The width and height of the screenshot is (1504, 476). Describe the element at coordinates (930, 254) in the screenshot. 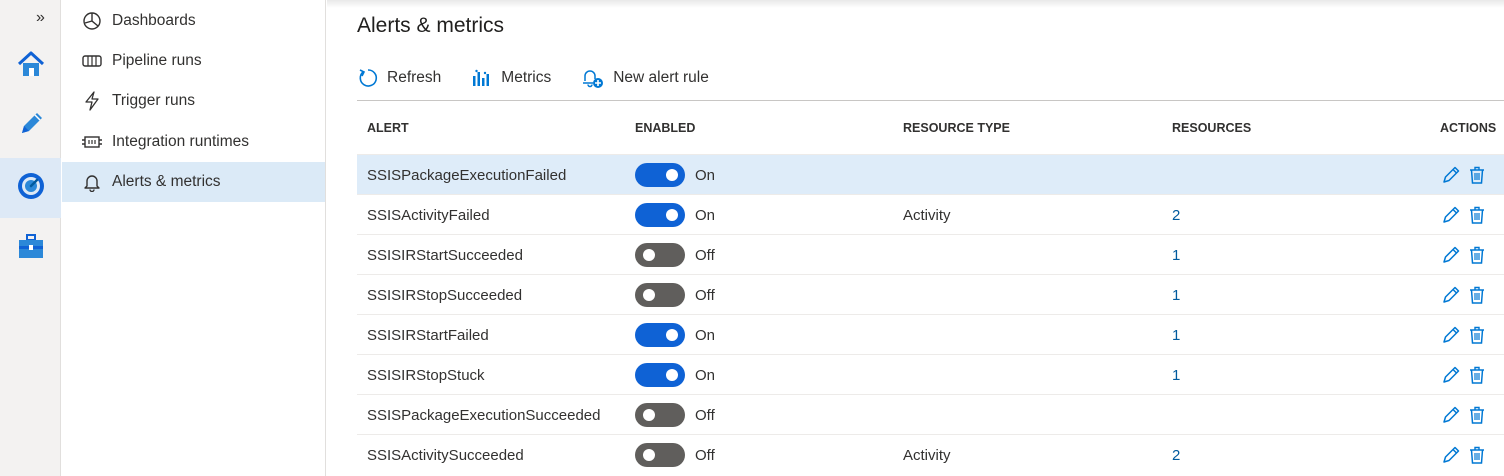

I see `table-row: SSISIRStartSucceeded Off 1` at that location.